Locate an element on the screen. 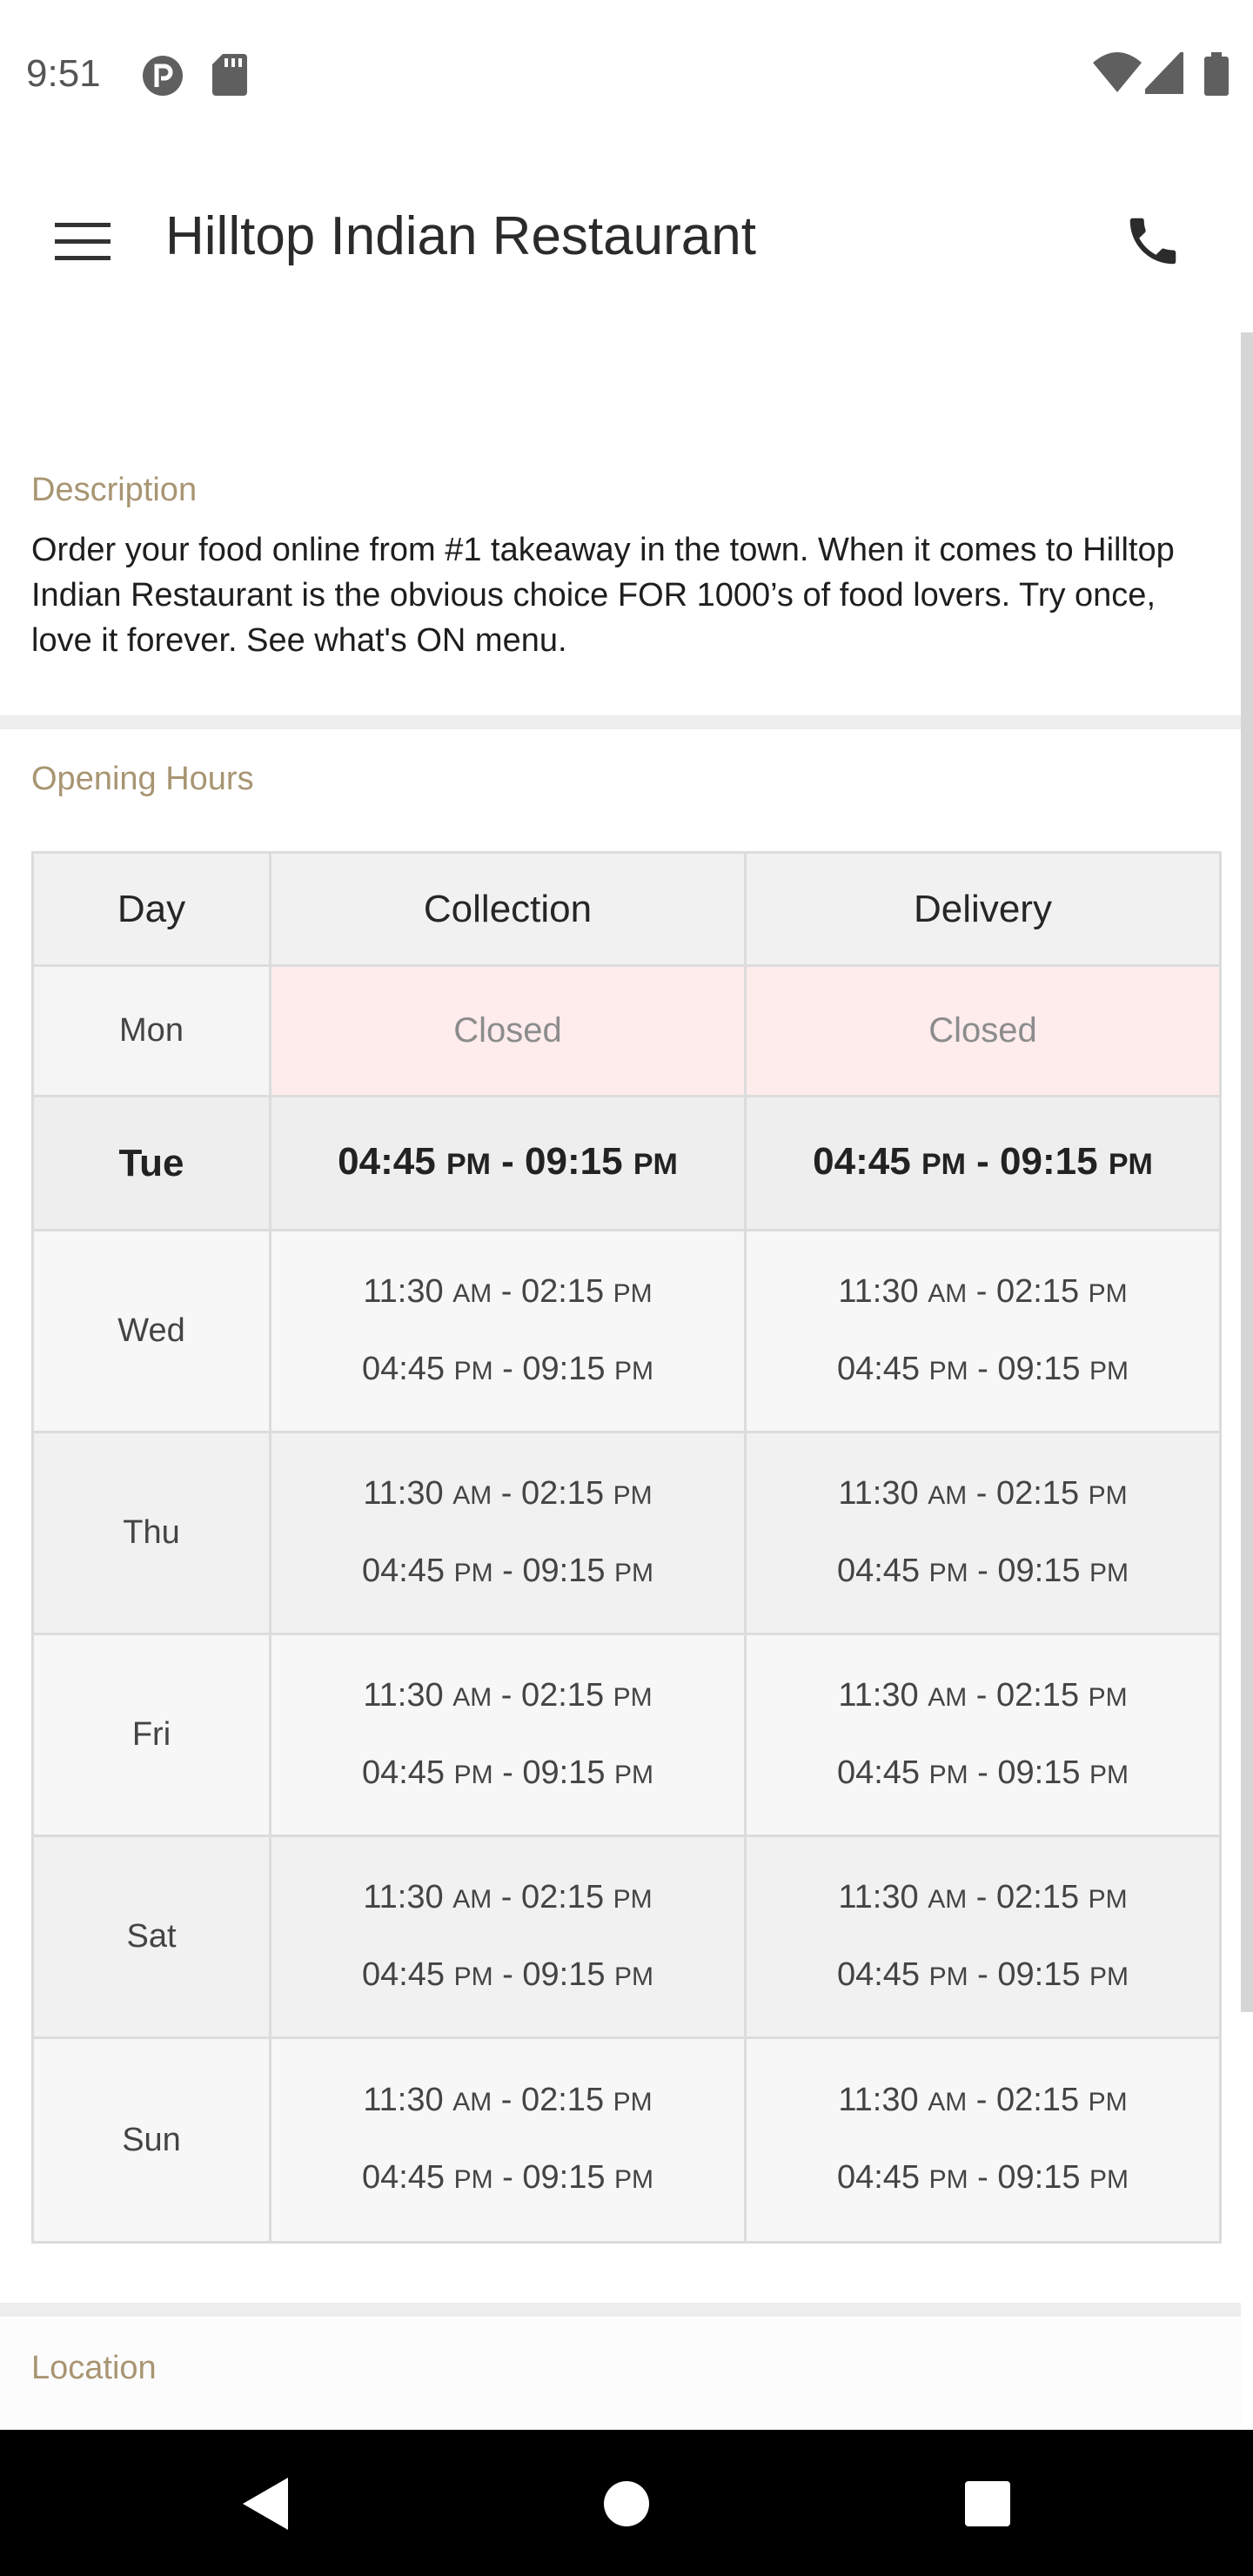  header-collection: Collection is located at coordinates (509, 909).